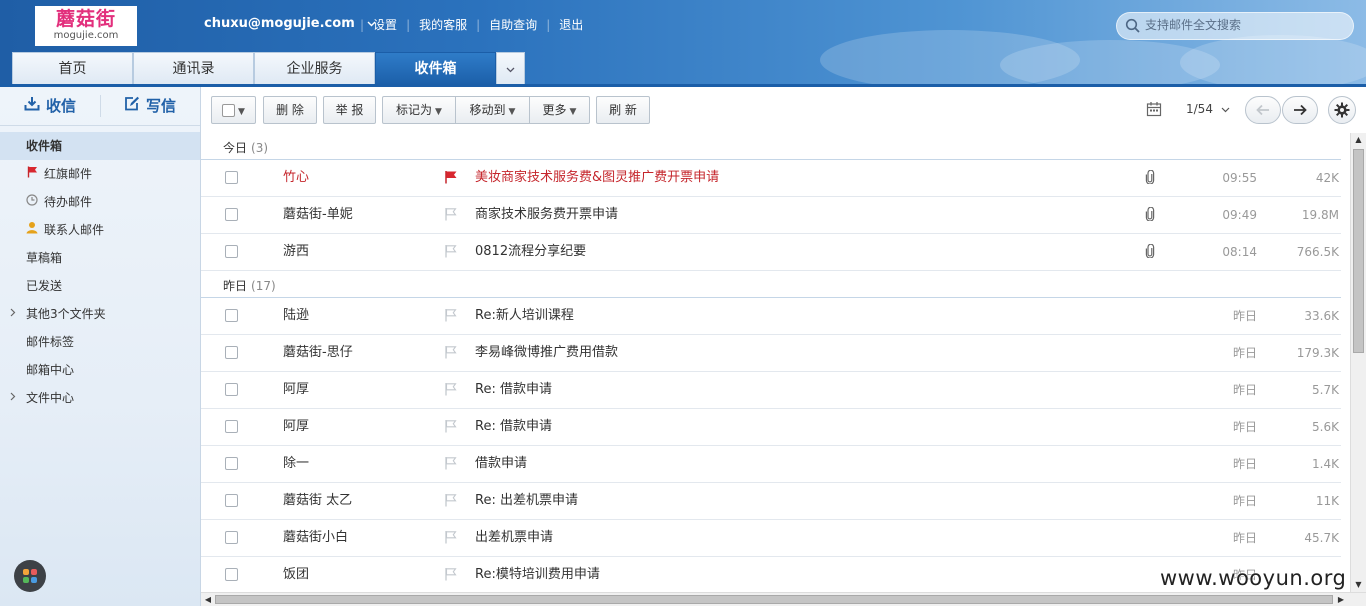 This screenshot has width=1366, height=606. What do you see at coordinates (1245, 25) in the screenshot?
I see `search-input` at bounding box center [1245, 25].